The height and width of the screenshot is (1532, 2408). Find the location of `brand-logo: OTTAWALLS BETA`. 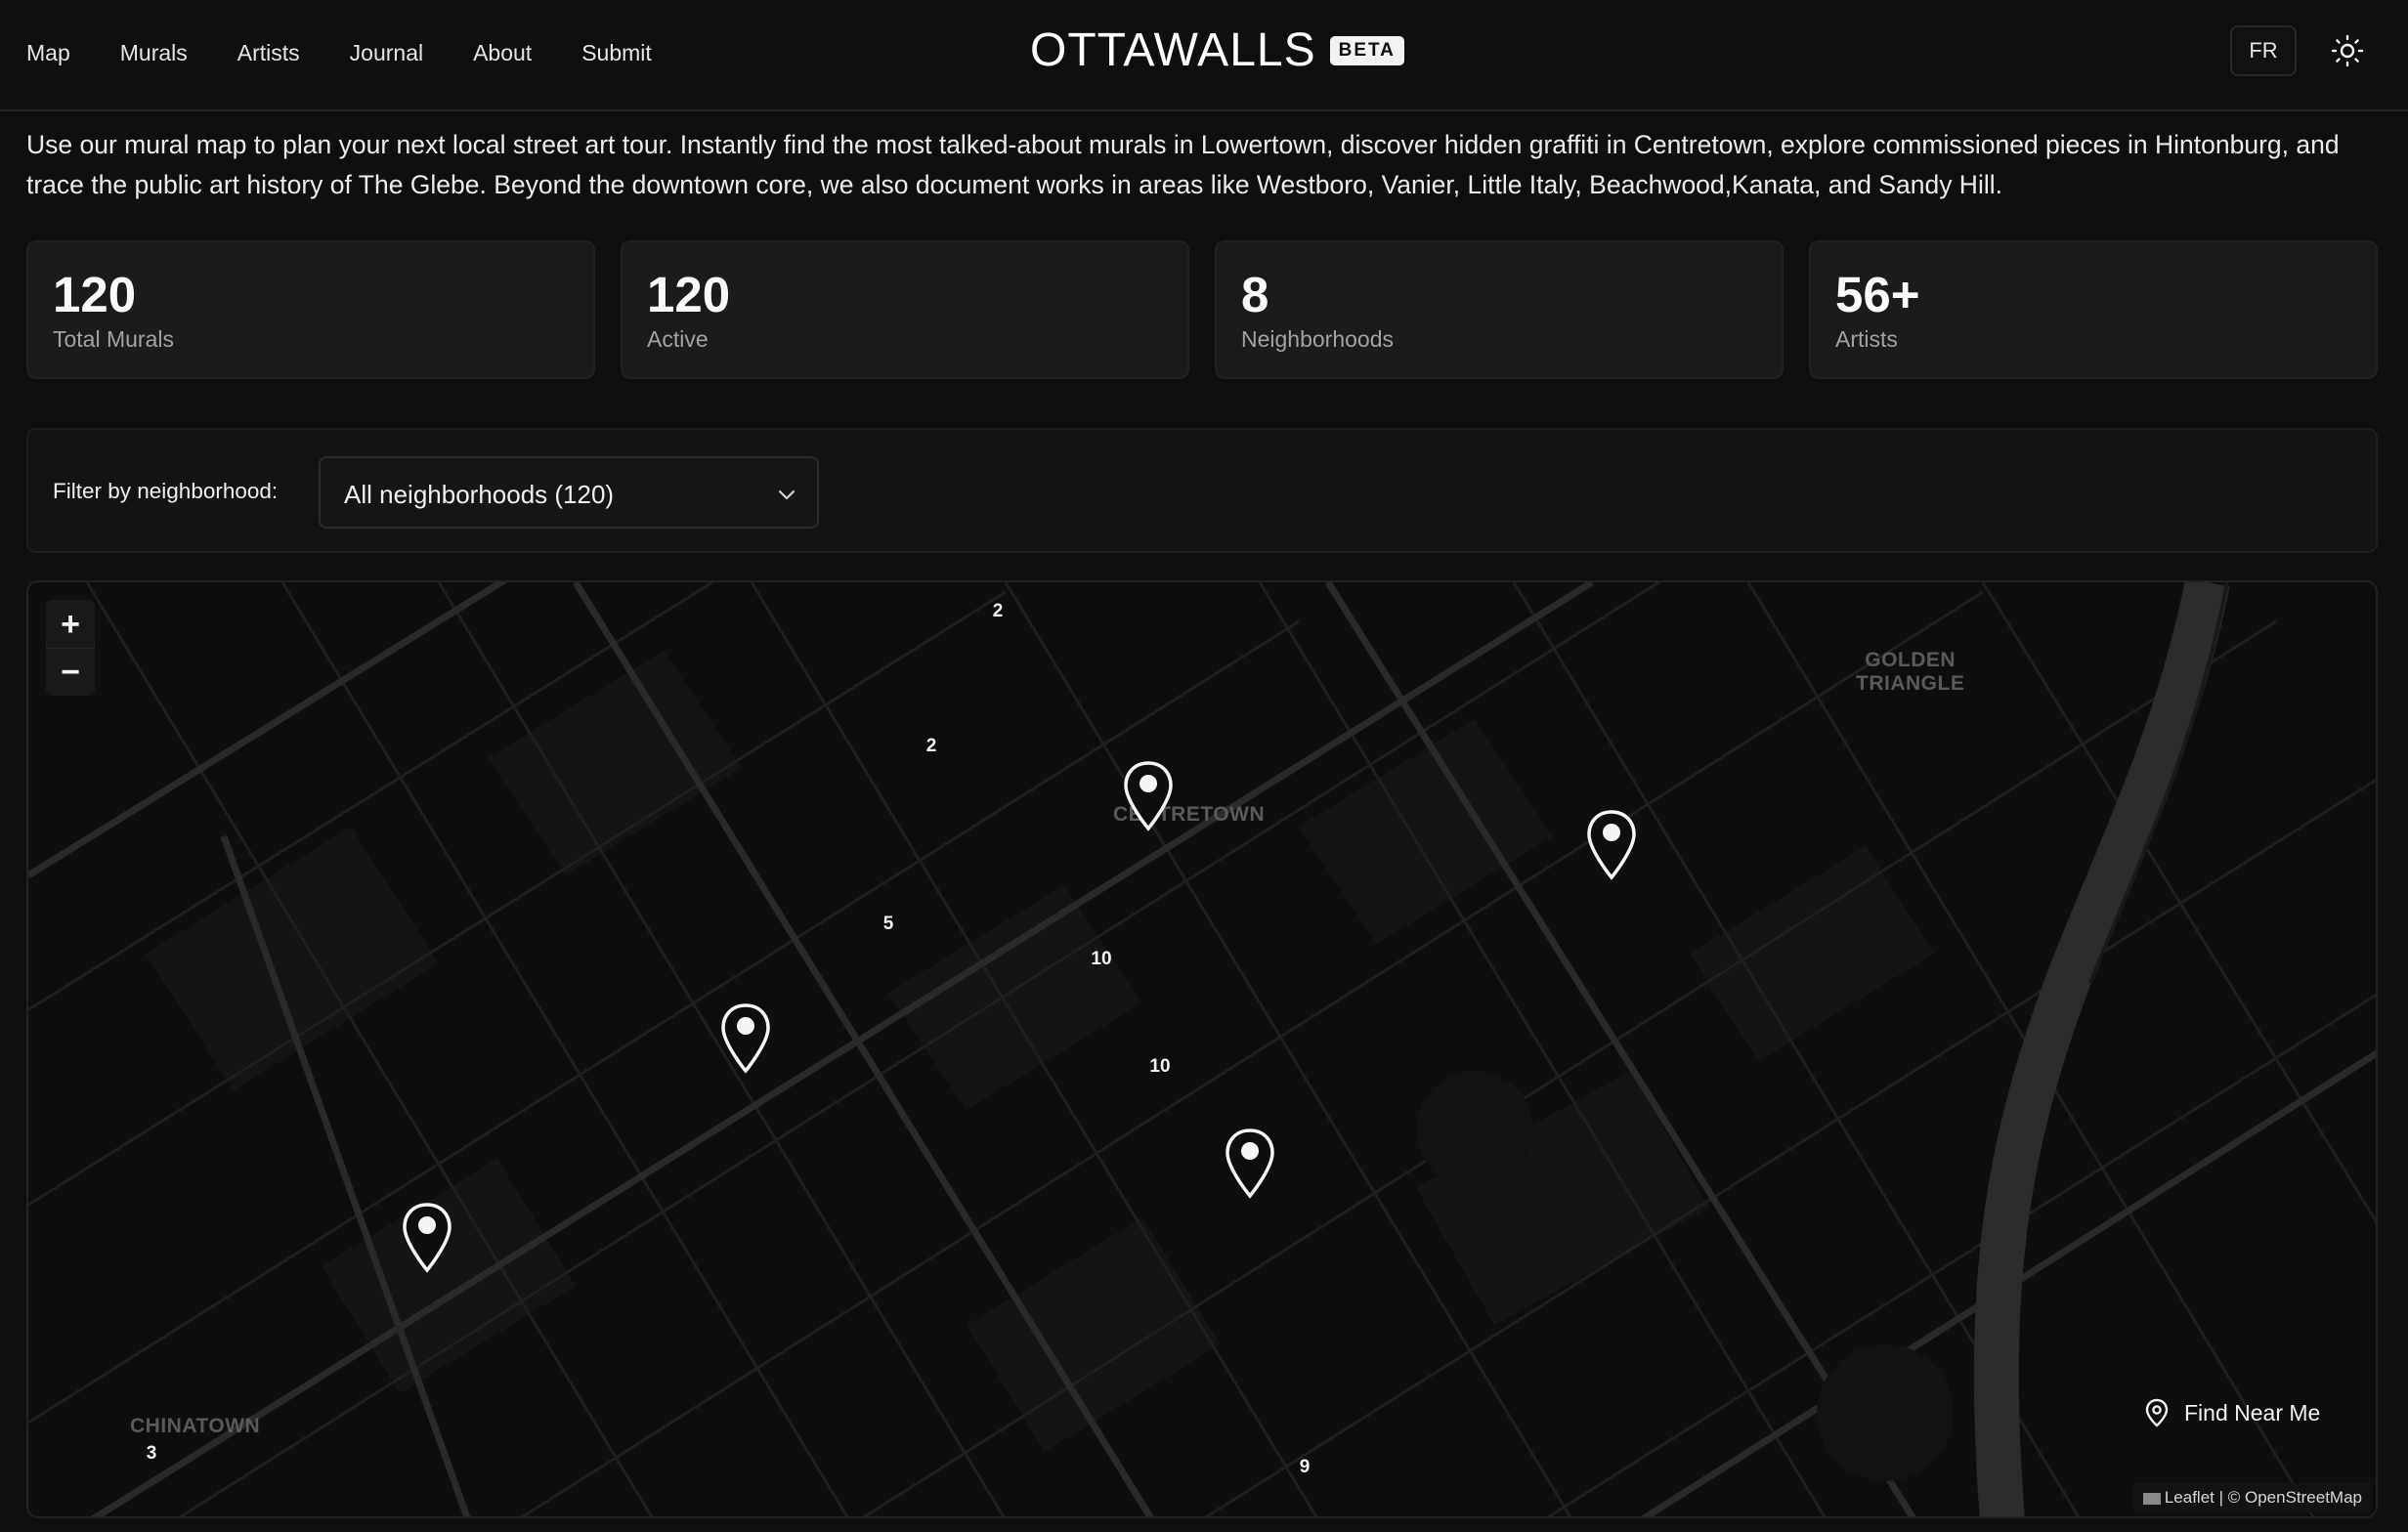

brand-logo: OTTAWALLS BETA is located at coordinates (1217, 50).